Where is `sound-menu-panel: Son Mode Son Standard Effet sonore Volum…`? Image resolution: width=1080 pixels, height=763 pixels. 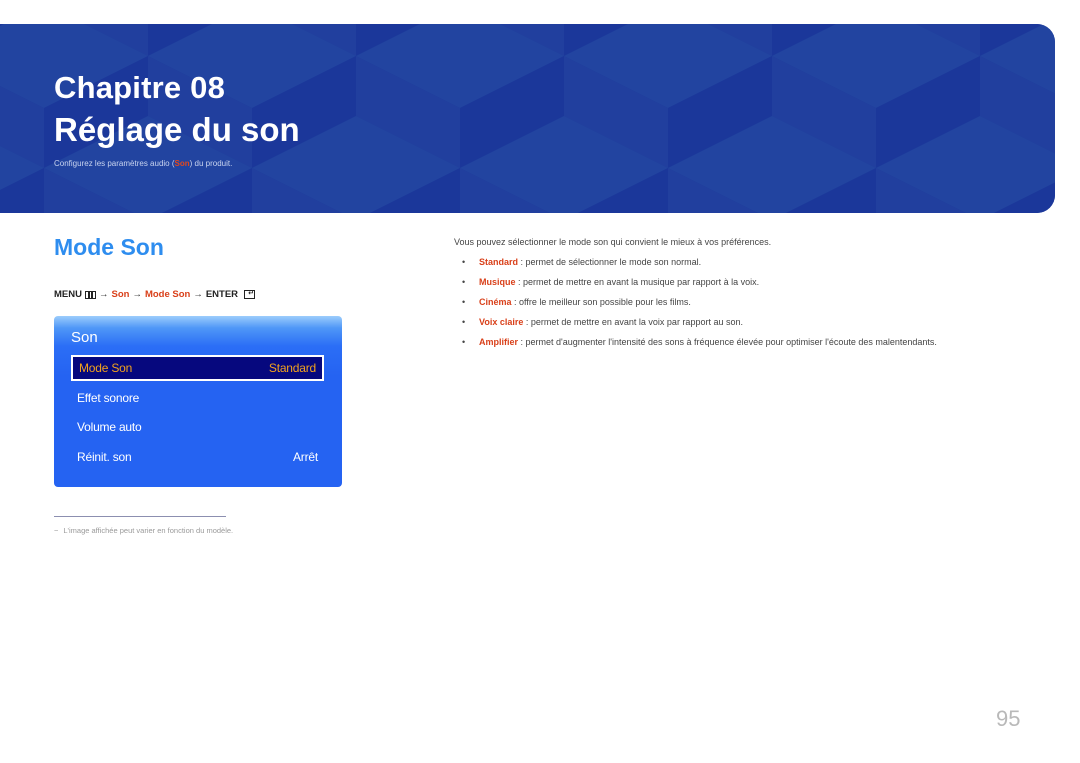 sound-menu-panel: Son Mode Son Standard Effet sonore Volum… is located at coordinates (198, 401).